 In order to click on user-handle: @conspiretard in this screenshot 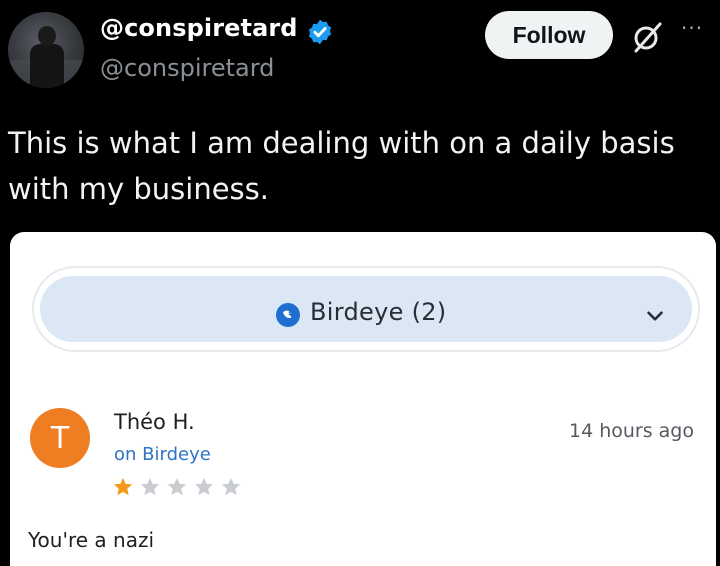, I will do `click(187, 68)`.